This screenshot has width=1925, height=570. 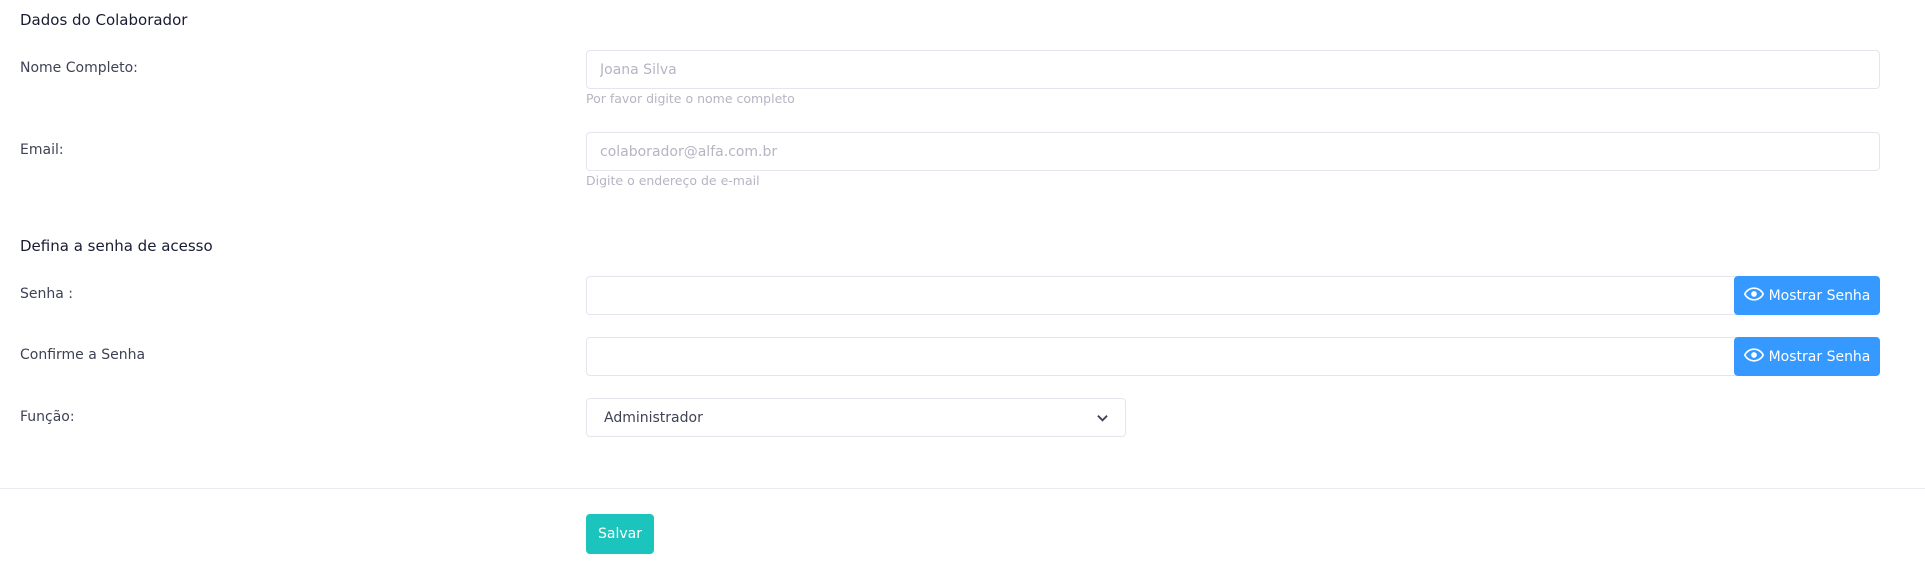 What do you see at coordinates (104, 20) in the screenshot?
I see `section-title-colaborador: Dados do Colaborador` at bounding box center [104, 20].